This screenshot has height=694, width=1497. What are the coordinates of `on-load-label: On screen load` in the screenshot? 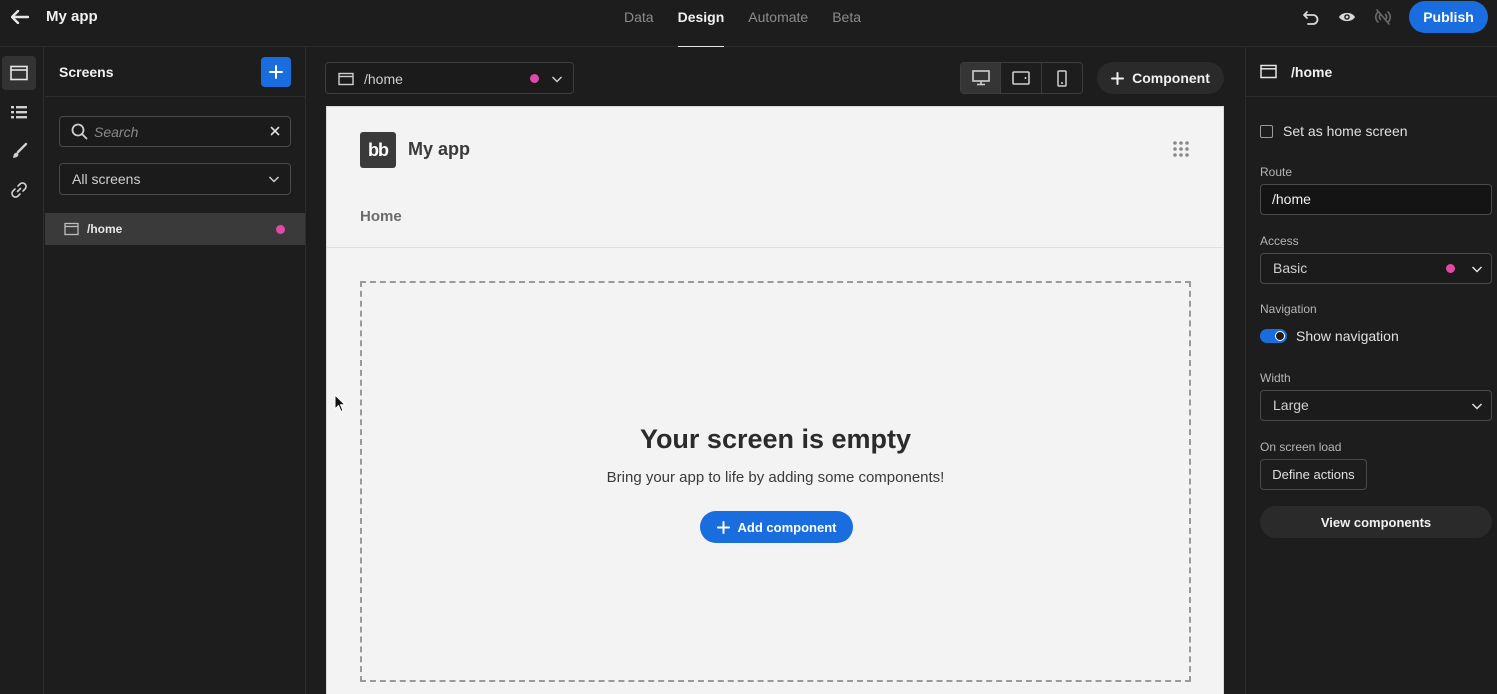 It's located at (1301, 447).